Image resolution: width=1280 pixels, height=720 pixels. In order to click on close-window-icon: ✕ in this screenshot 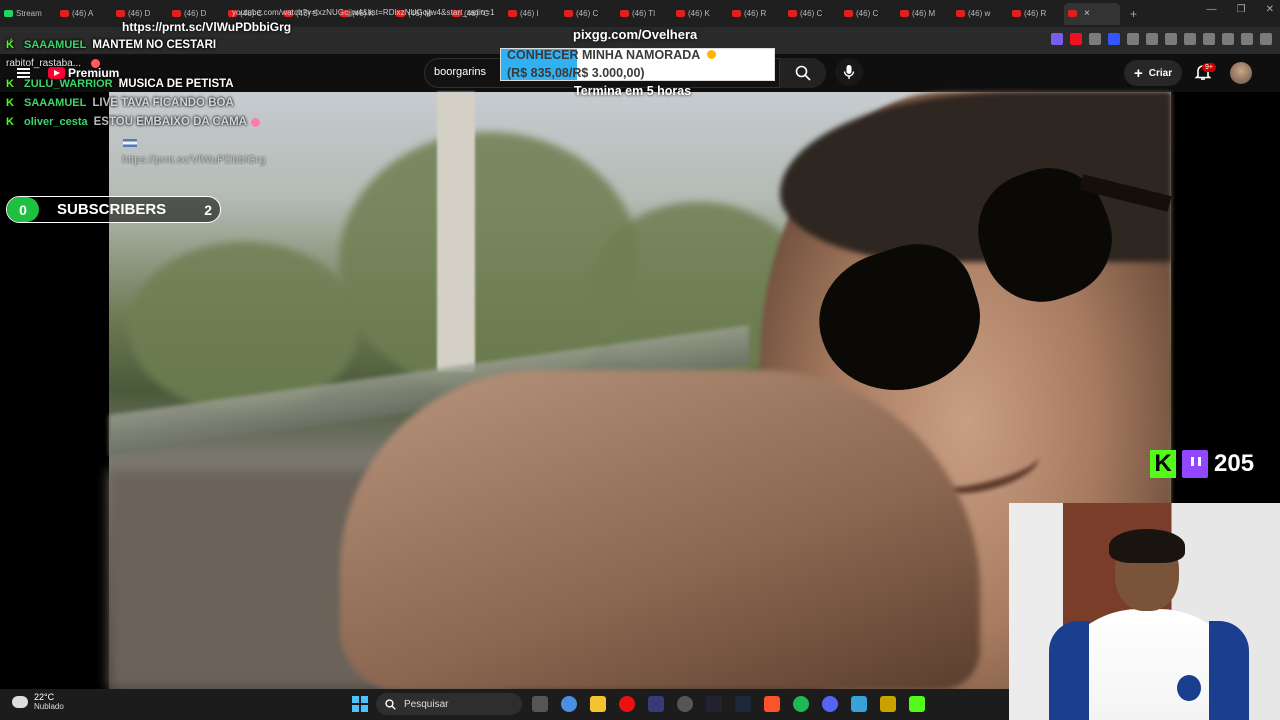, I will do `click(1270, 9)`.